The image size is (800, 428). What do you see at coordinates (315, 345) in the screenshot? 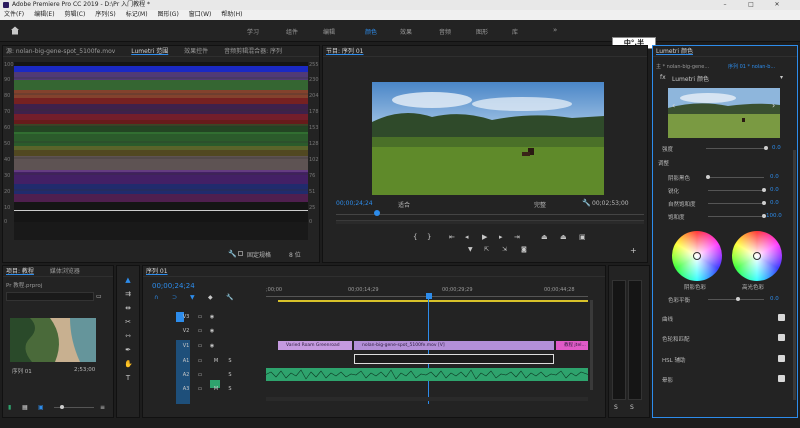
I see `video-clip-v2-a: Varied Roam Greenroad` at bounding box center [315, 345].